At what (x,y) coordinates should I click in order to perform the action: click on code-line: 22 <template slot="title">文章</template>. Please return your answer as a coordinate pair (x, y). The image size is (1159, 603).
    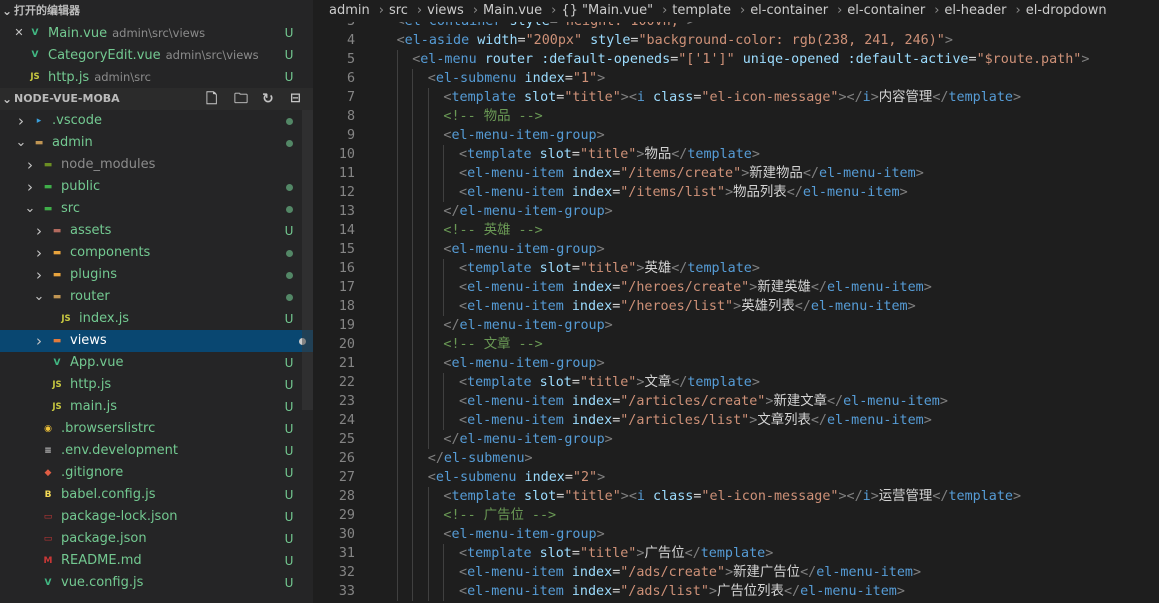
    Looking at the image, I should click on (736, 382).